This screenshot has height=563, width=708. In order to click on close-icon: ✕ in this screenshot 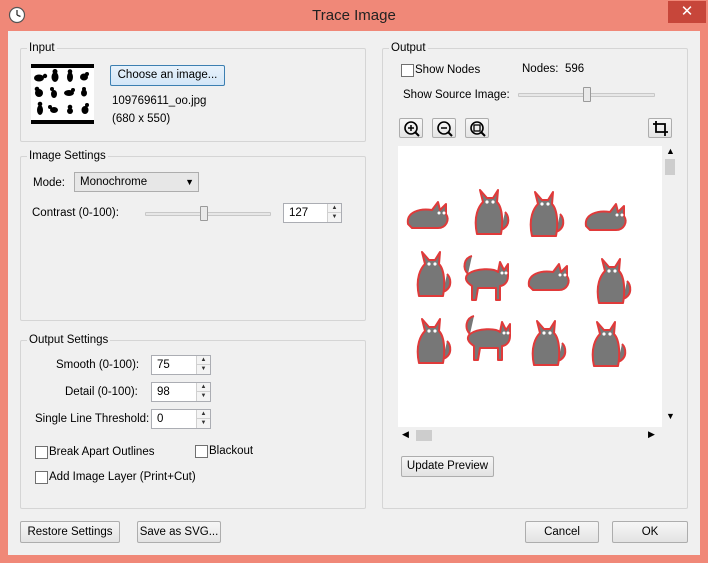, I will do `click(687, 11)`.